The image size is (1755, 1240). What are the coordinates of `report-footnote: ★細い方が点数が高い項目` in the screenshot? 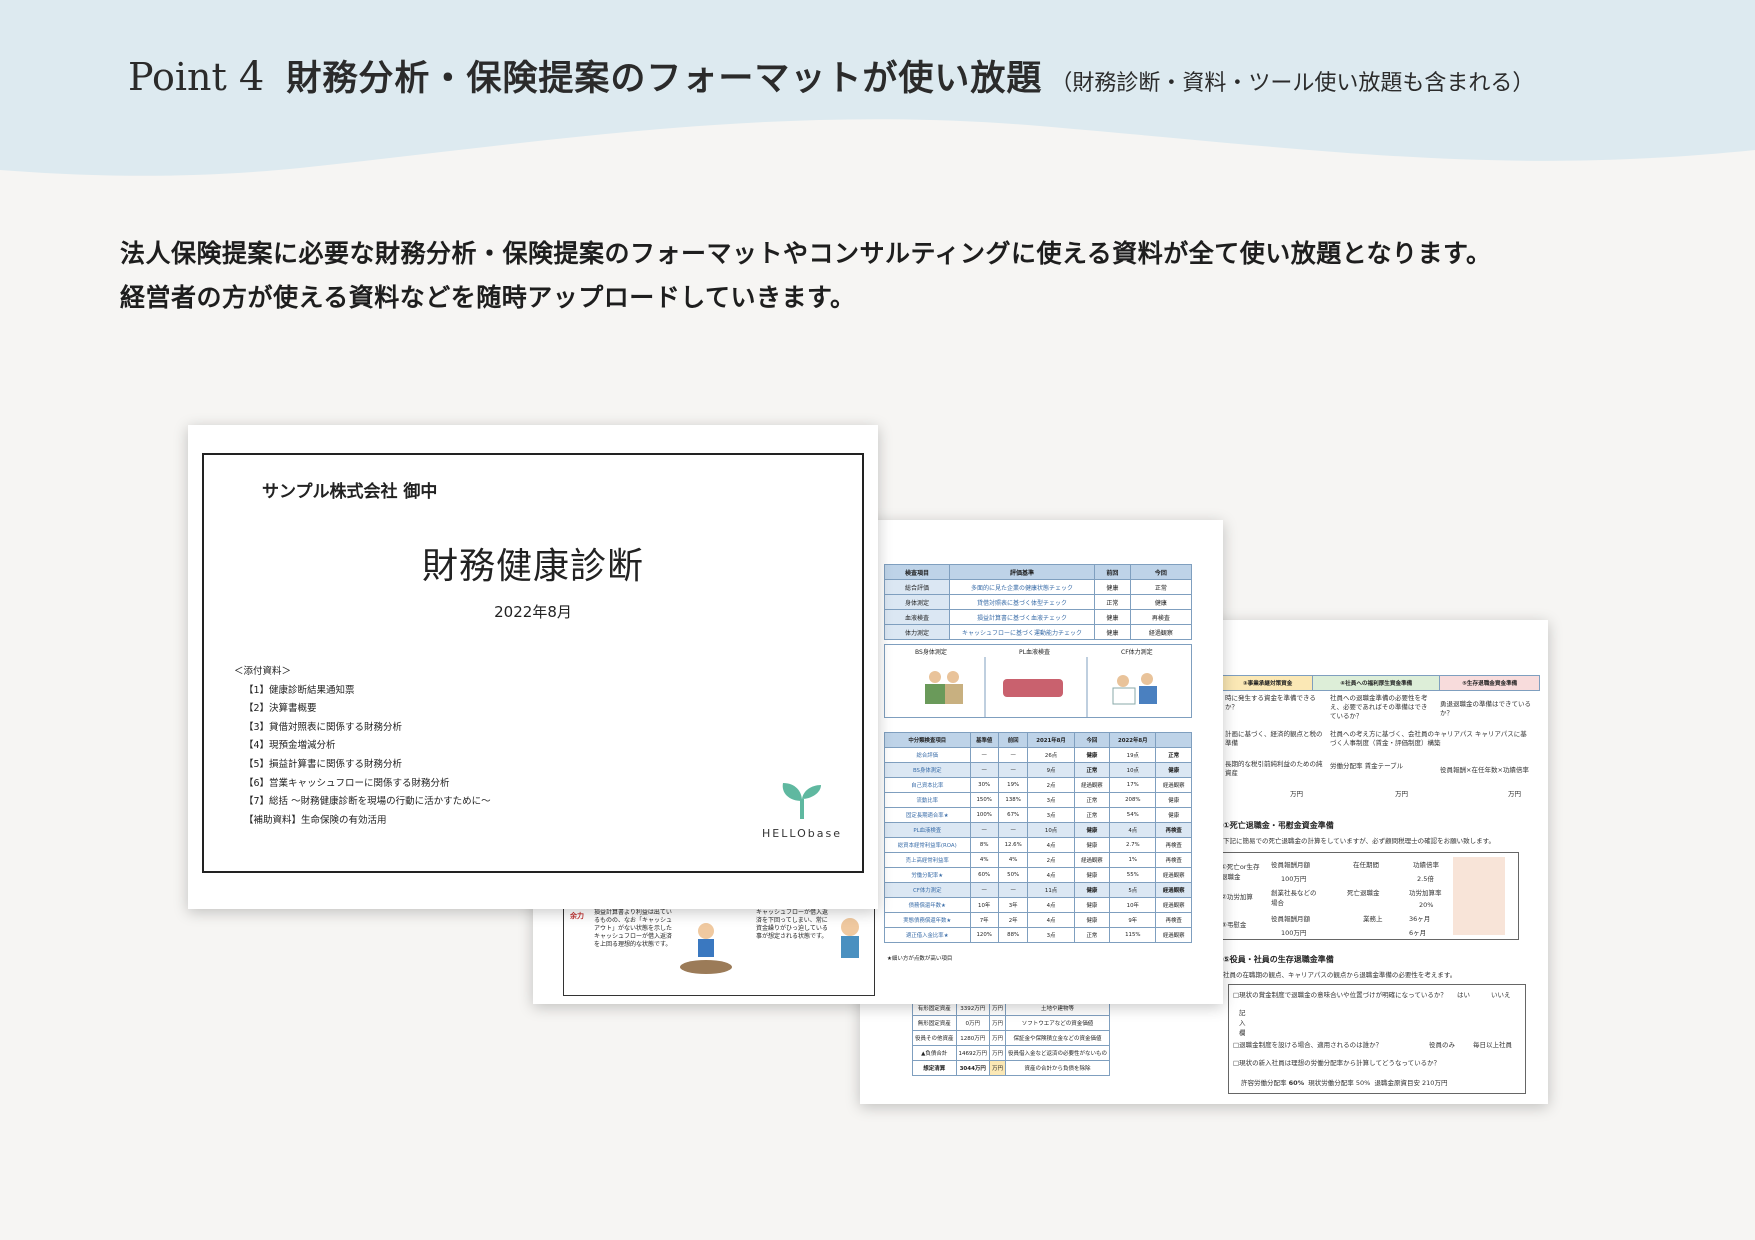 It's located at (920, 959).